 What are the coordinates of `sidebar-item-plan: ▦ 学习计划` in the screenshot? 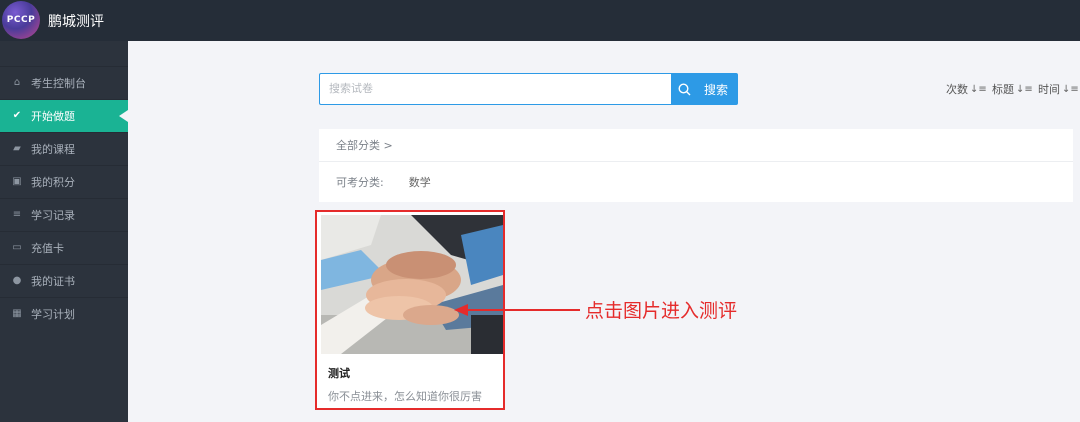 It's located at (64, 313).